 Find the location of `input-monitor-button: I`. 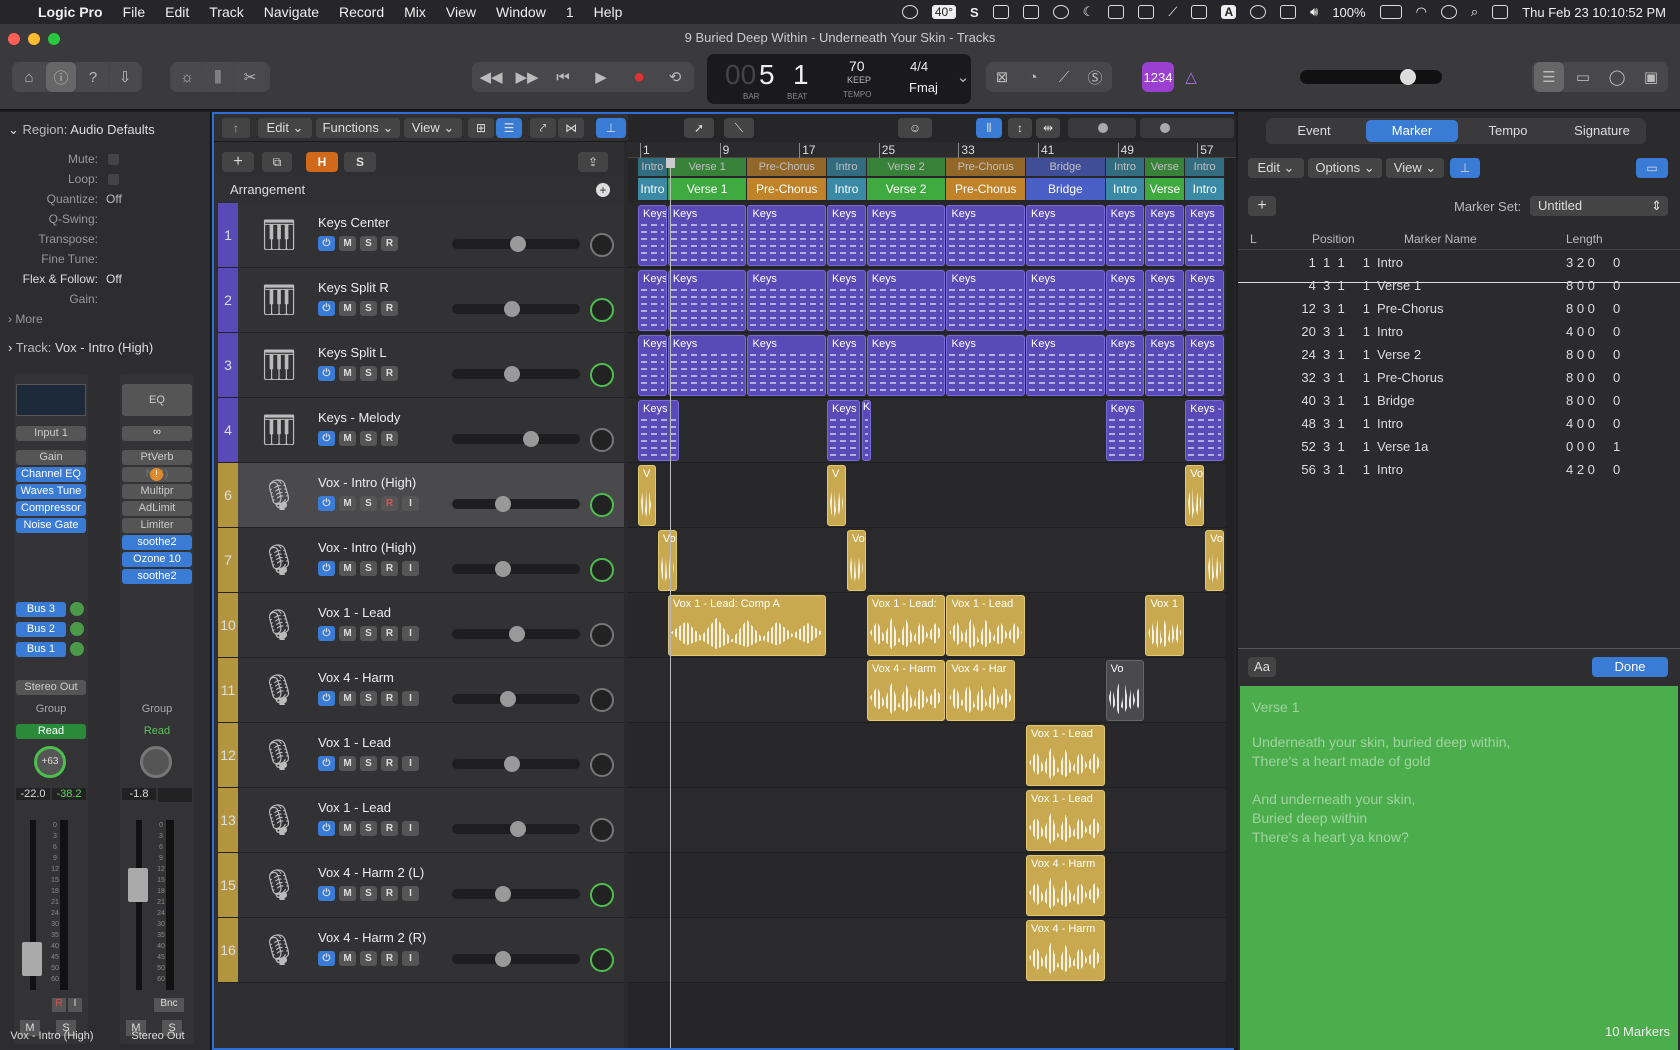

input-monitor-button: I is located at coordinates (410, 503).